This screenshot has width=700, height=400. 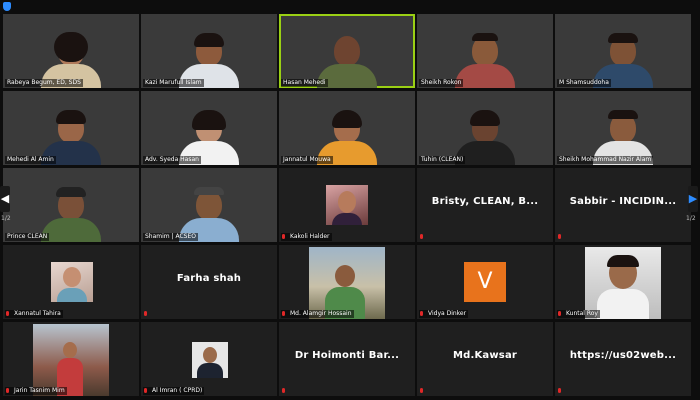 What do you see at coordinates (442, 160) in the screenshot?
I see `participant-name: Tuhin (CLEAN)` at bounding box center [442, 160].